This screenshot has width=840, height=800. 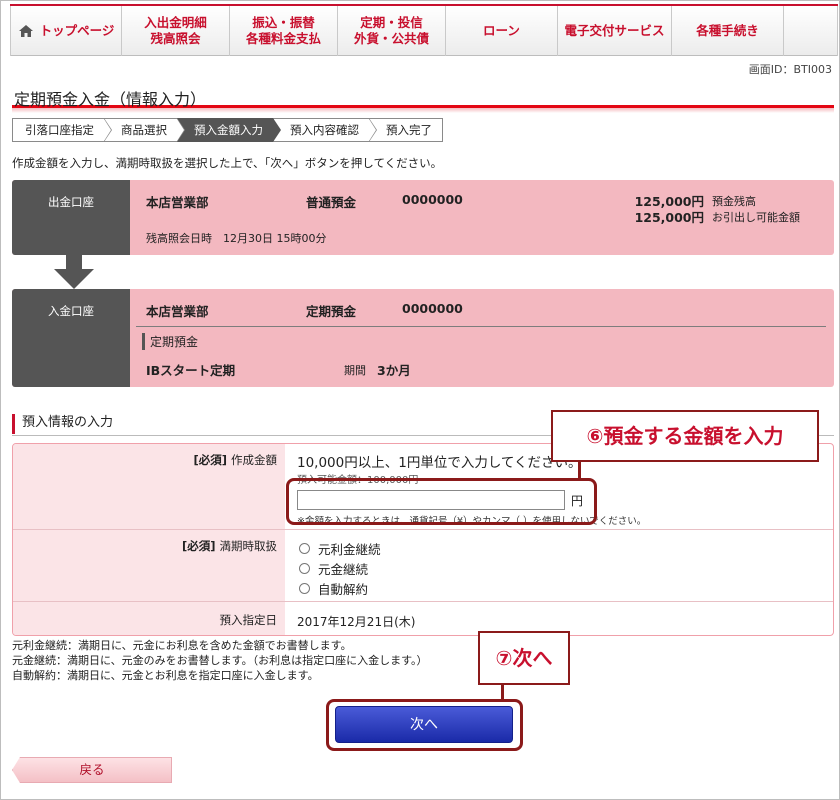 What do you see at coordinates (615, 31) in the screenshot?
I see `nav-e-delivery: 電子交付サービス` at bounding box center [615, 31].